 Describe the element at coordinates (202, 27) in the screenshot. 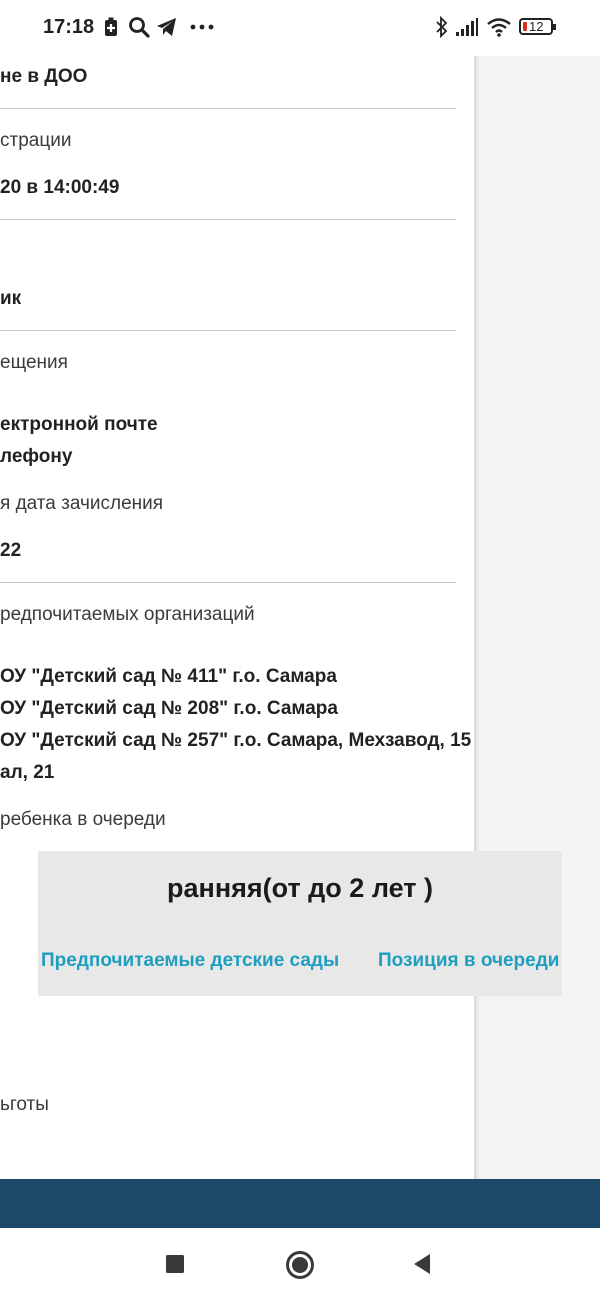

I see `more-icon` at that location.